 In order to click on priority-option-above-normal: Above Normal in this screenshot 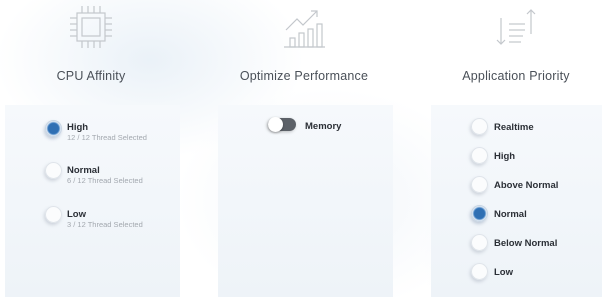, I will do `click(533, 185)`.